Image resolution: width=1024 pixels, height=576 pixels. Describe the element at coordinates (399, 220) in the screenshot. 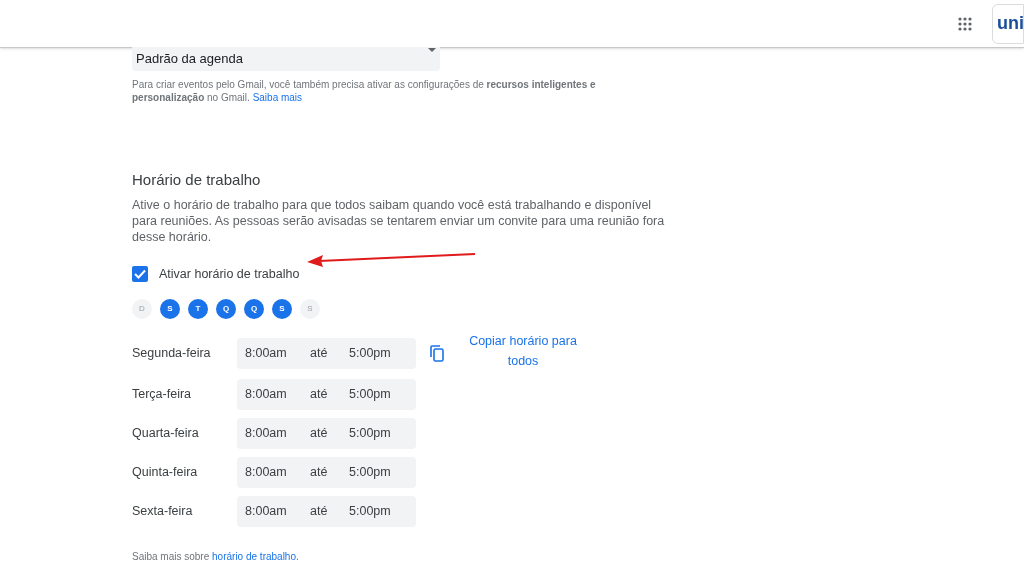

I see `section-description: Ative o horário de trabalho para que todos saibam quando você está trabalhando e disponível para reuniões. As pessoas serão avisadas se tentarem enviar um convite para uma reunião fora desse horário.` at that location.